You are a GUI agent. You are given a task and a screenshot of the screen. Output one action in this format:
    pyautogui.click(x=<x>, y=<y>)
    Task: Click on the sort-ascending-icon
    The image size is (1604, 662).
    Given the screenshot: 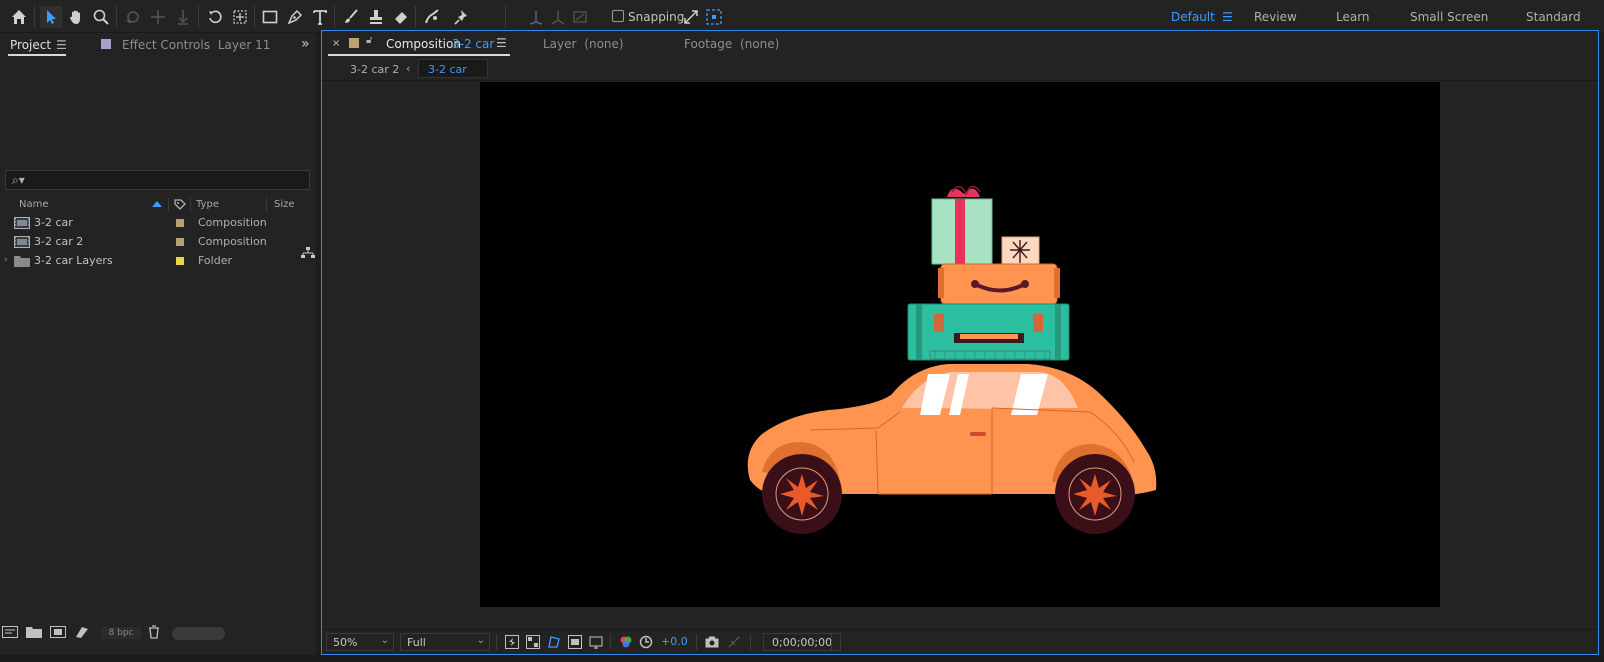 What is the action you would take?
    pyautogui.click(x=157, y=204)
    